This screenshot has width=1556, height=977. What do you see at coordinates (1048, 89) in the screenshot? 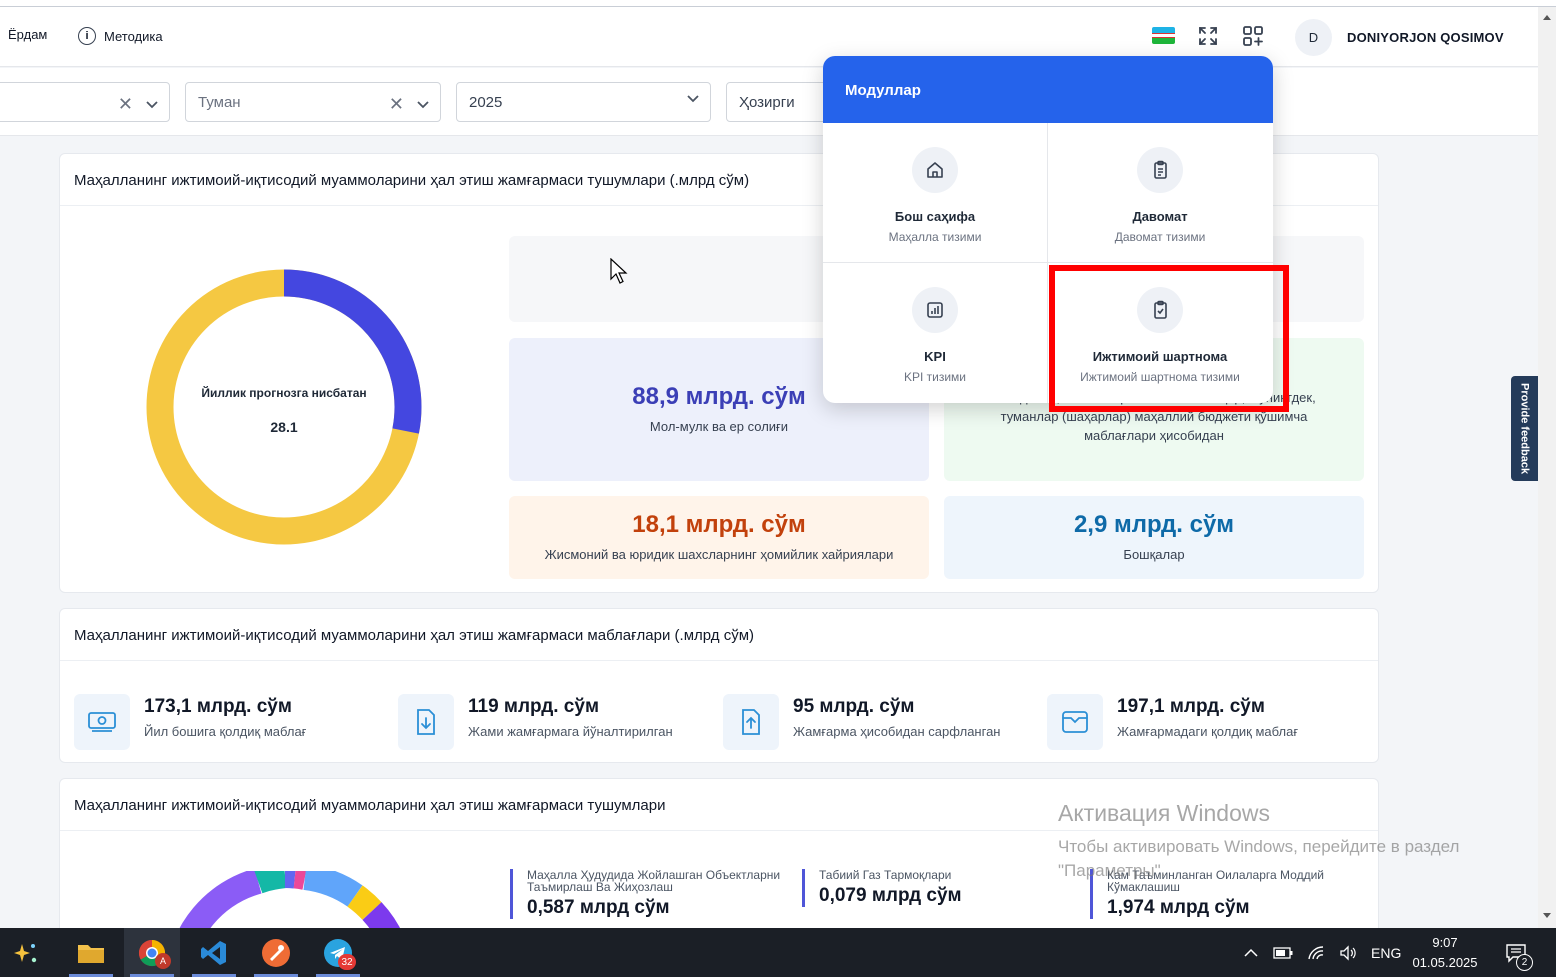
I see `modules-title: Модуллар` at bounding box center [1048, 89].